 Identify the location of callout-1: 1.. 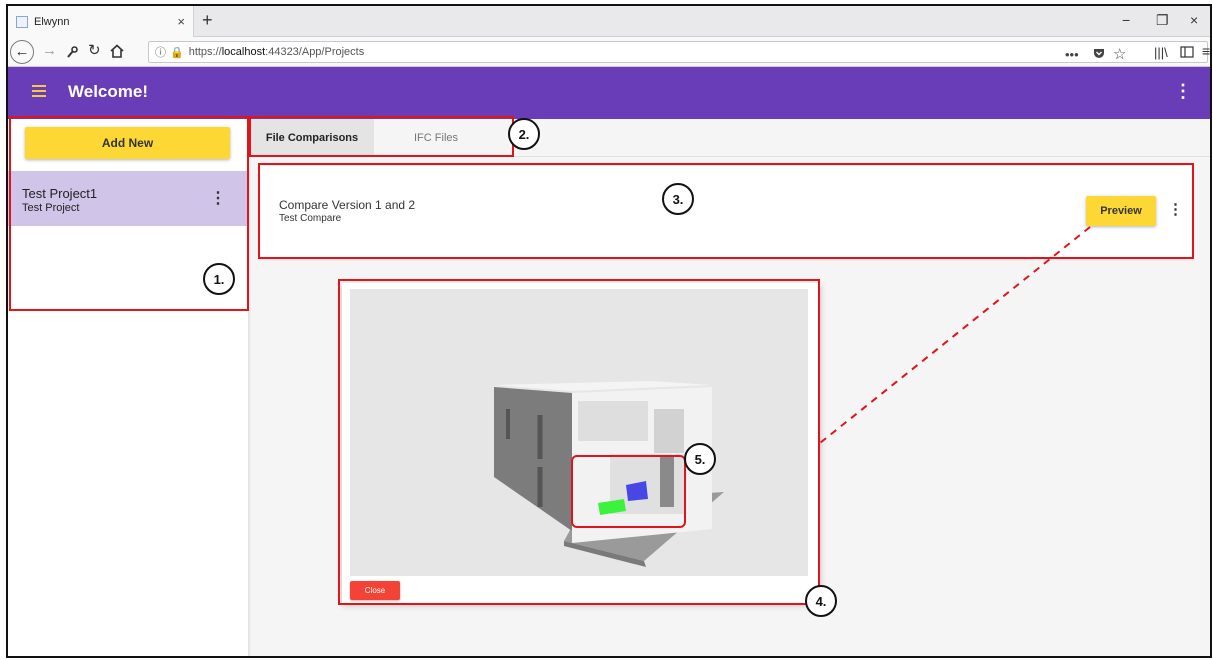
(219, 279).